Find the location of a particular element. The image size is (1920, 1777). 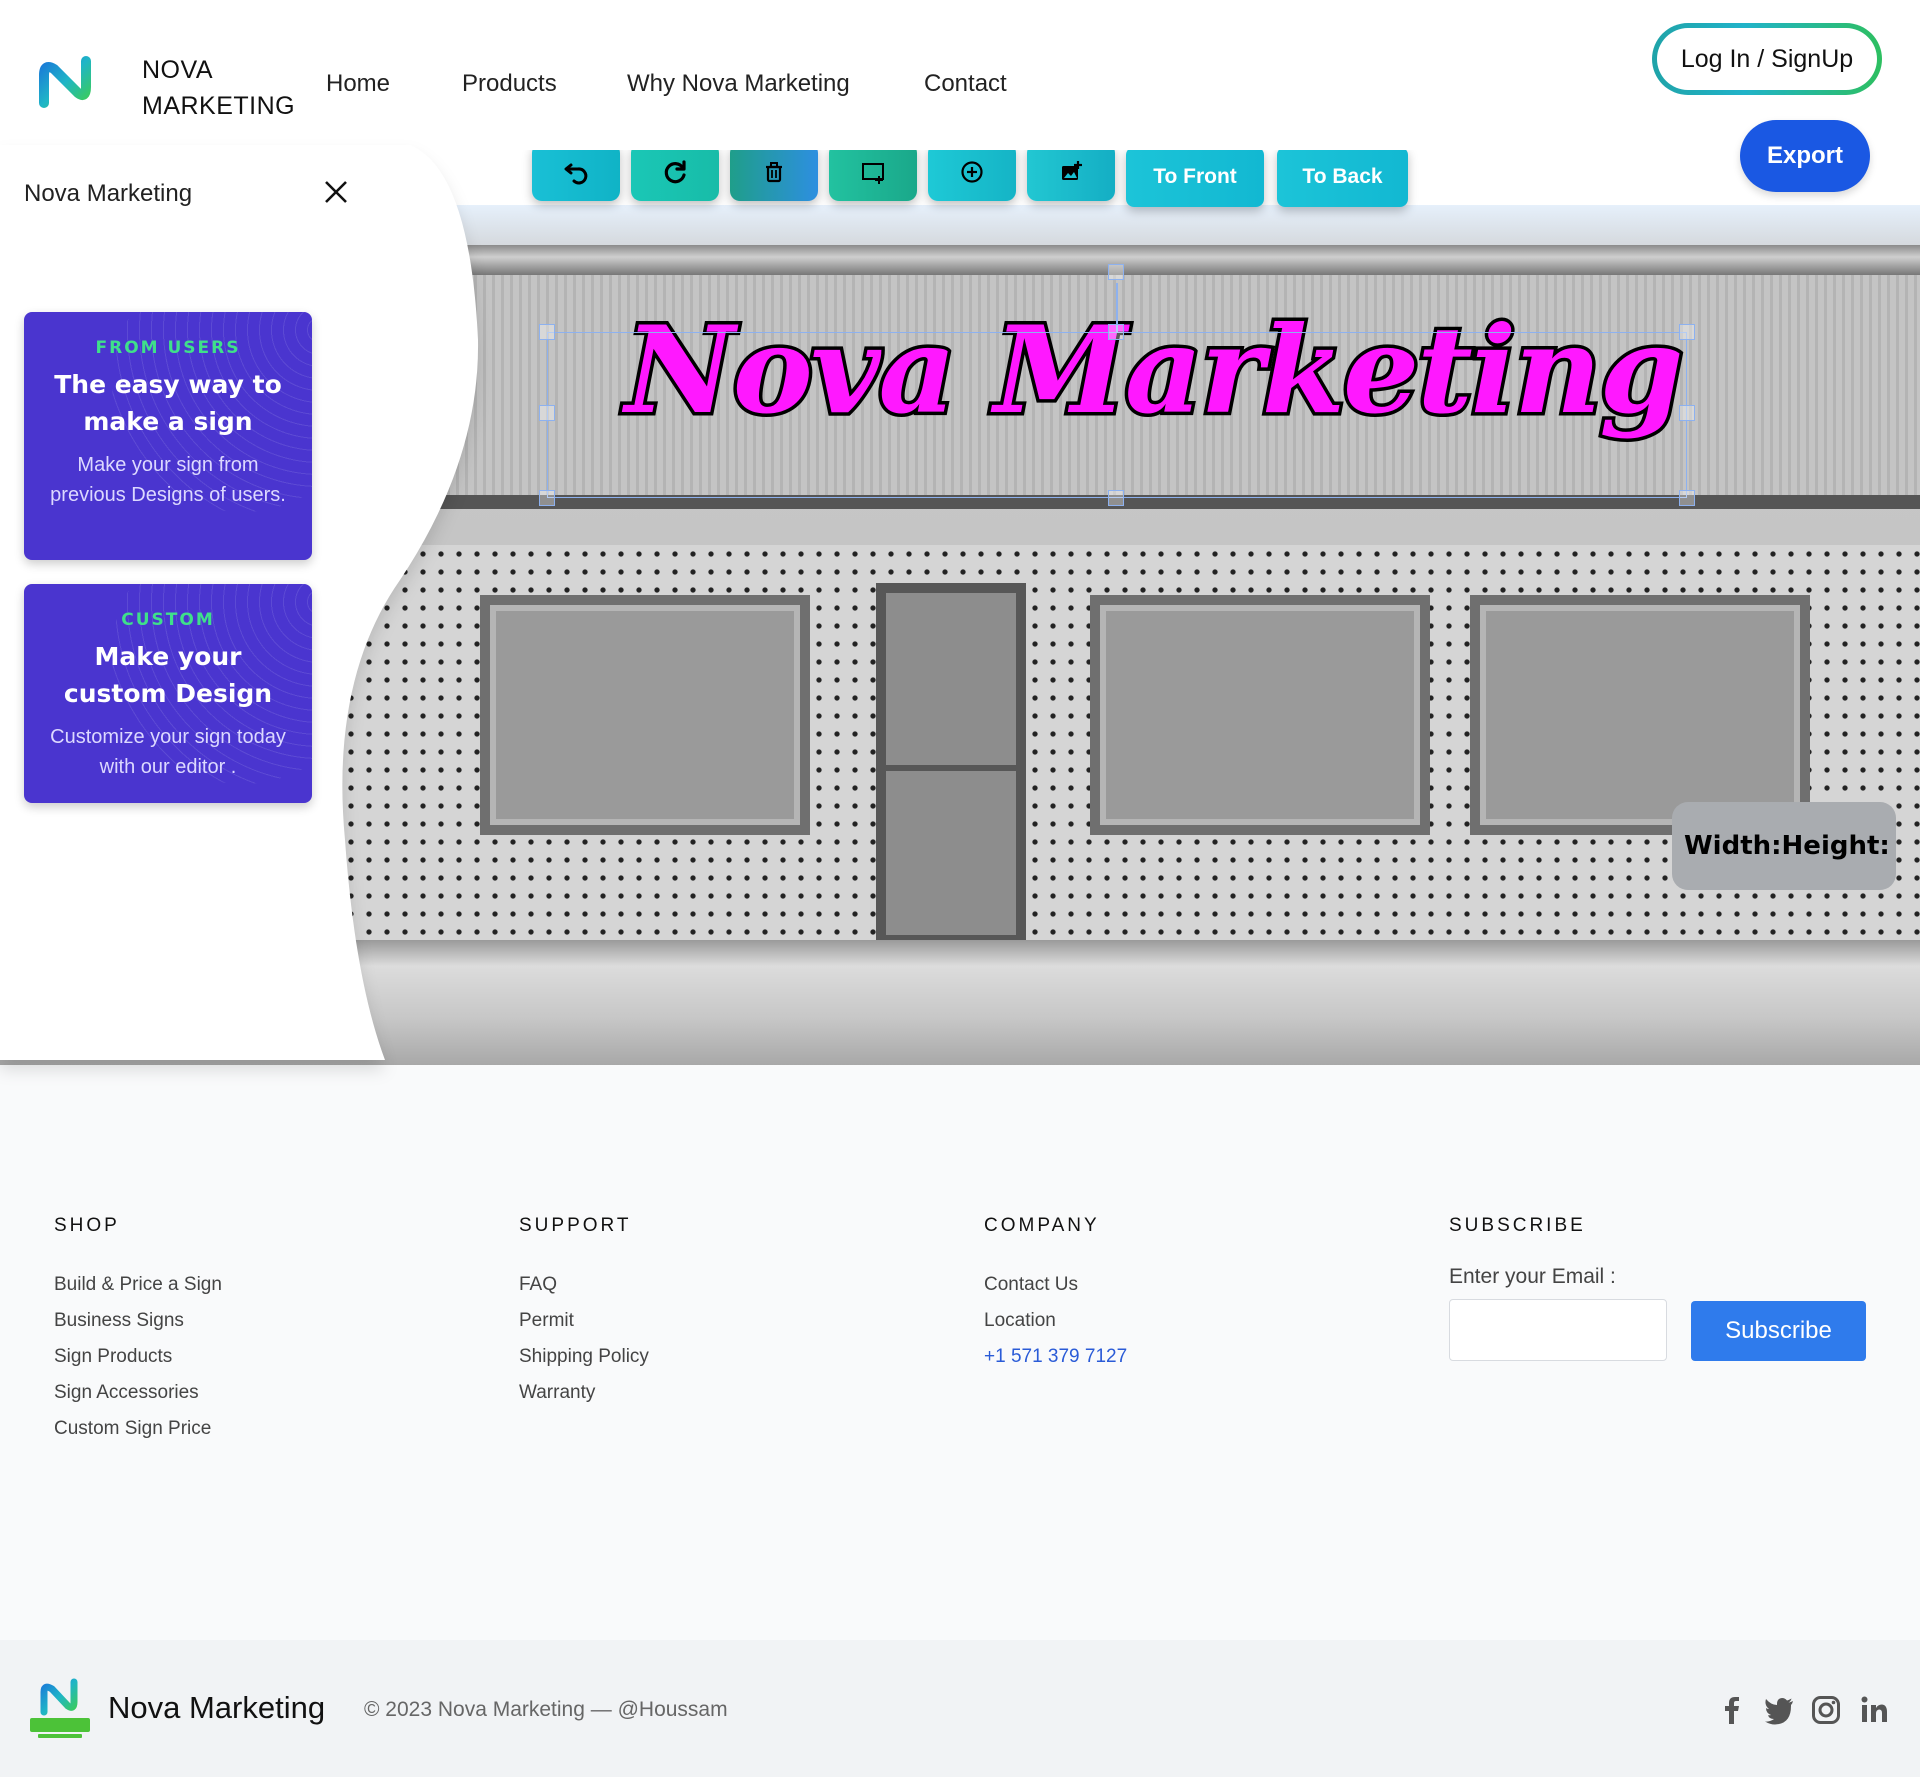

add-rectangle-icon is located at coordinates (873, 173).